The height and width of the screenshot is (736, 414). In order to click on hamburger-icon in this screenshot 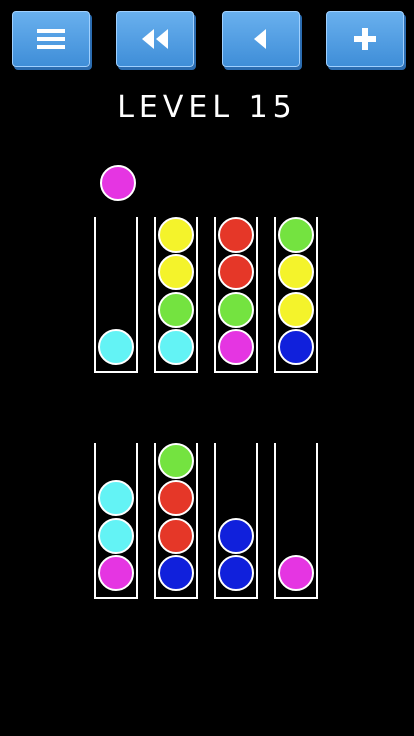, I will do `click(51, 39)`.